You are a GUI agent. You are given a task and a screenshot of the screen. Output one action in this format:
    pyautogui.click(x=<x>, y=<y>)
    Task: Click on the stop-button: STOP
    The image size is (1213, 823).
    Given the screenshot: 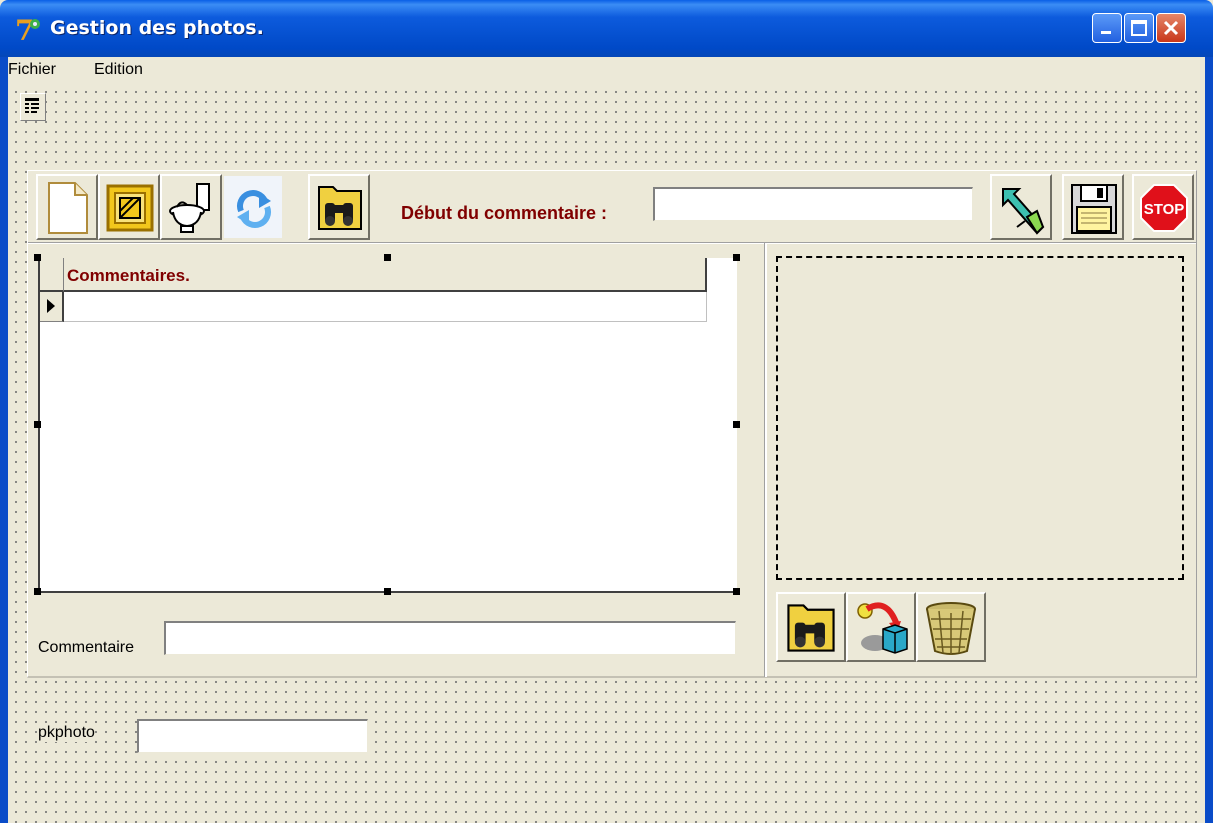 What is the action you would take?
    pyautogui.click(x=1163, y=207)
    